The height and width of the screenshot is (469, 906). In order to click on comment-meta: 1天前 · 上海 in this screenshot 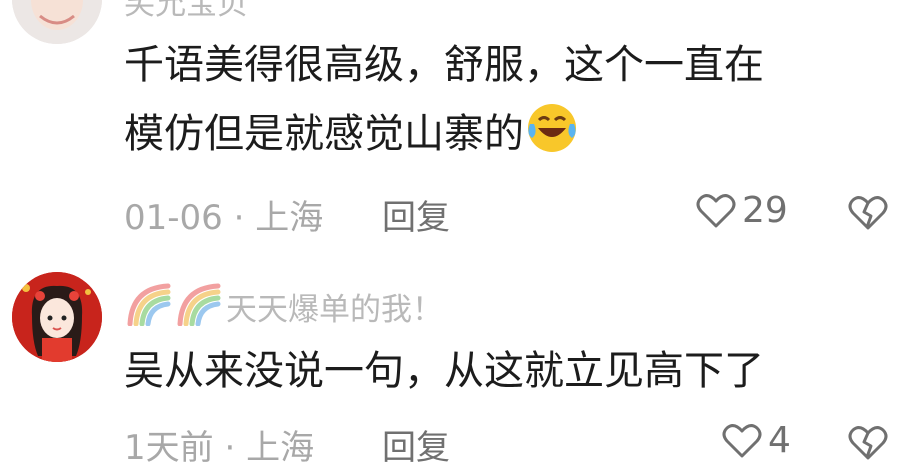, I will do `click(219, 444)`.